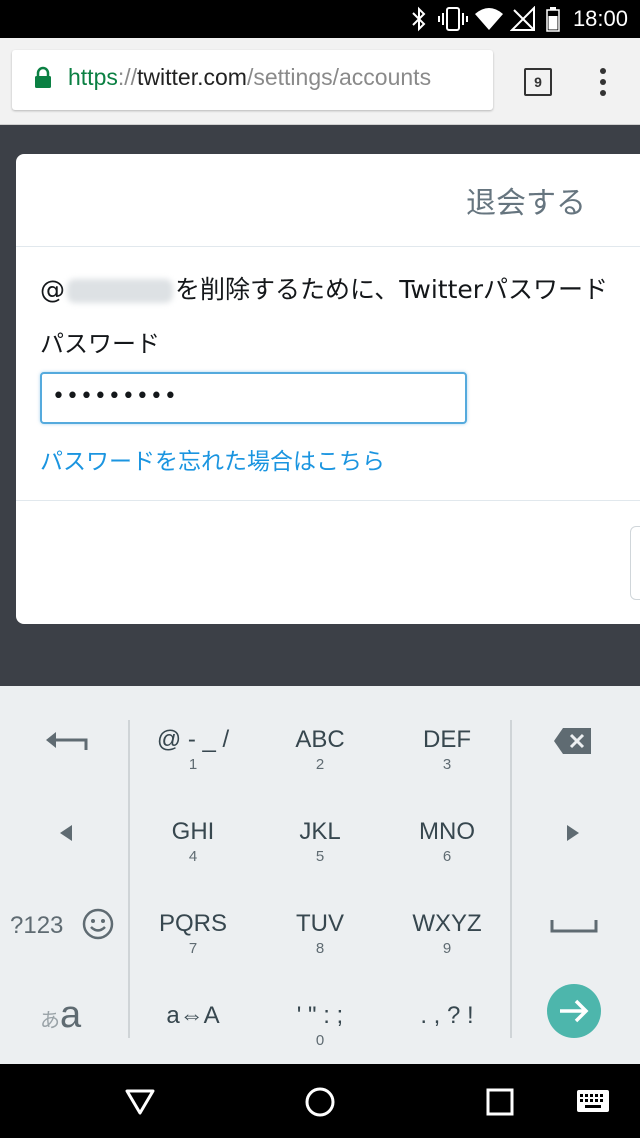  I want to click on key-label: @ - _ /, so click(193, 739).